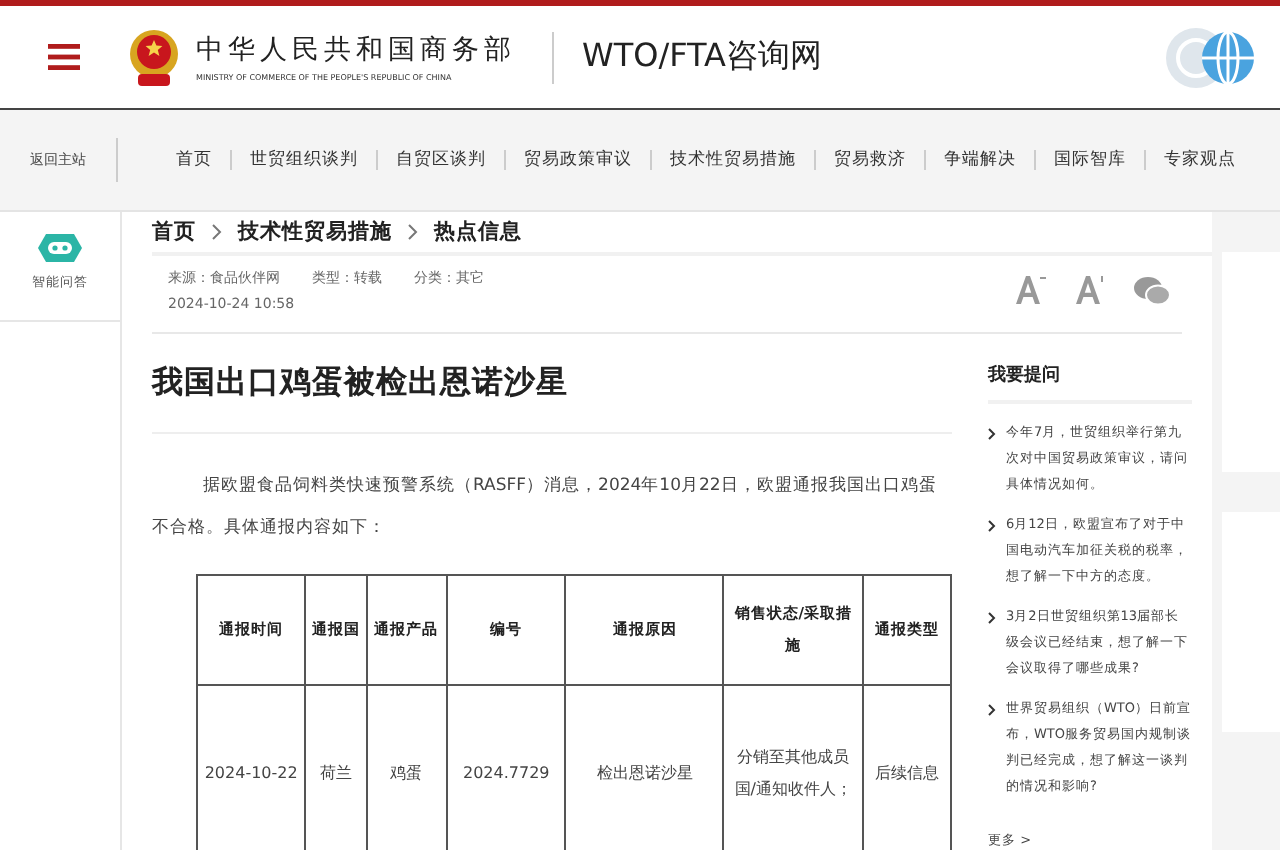 The height and width of the screenshot is (850, 1280). Describe the element at coordinates (251, 767) in the screenshot. I see `table-cell: 2024-10-22` at that location.